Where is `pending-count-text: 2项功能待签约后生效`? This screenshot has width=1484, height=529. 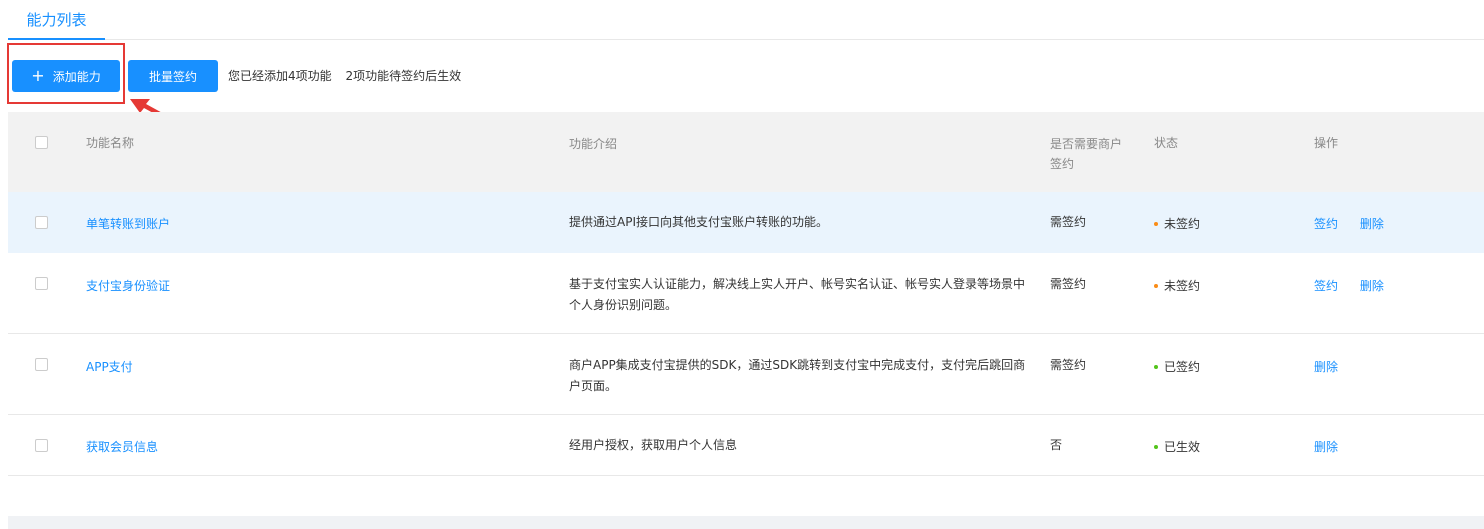 pending-count-text: 2项功能待签约后生效 is located at coordinates (403, 76).